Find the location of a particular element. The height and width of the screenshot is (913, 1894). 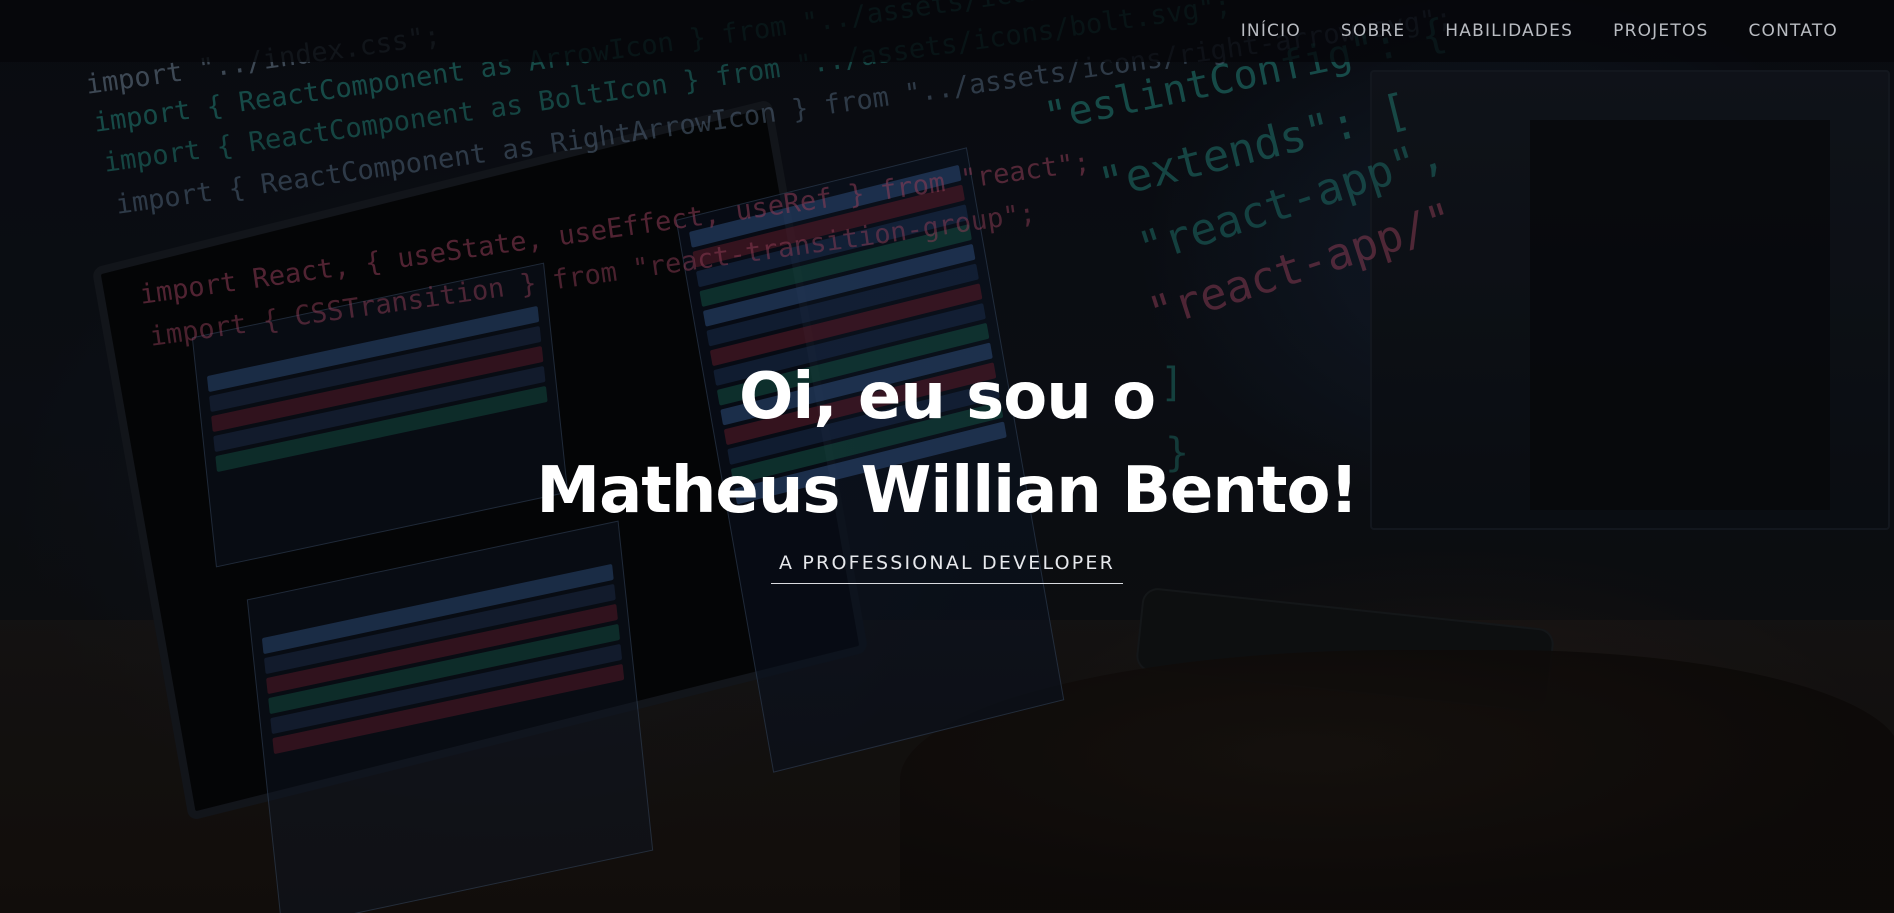

hero-tagline: A PROFESSIONAL DEVELOPER is located at coordinates (947, 568).